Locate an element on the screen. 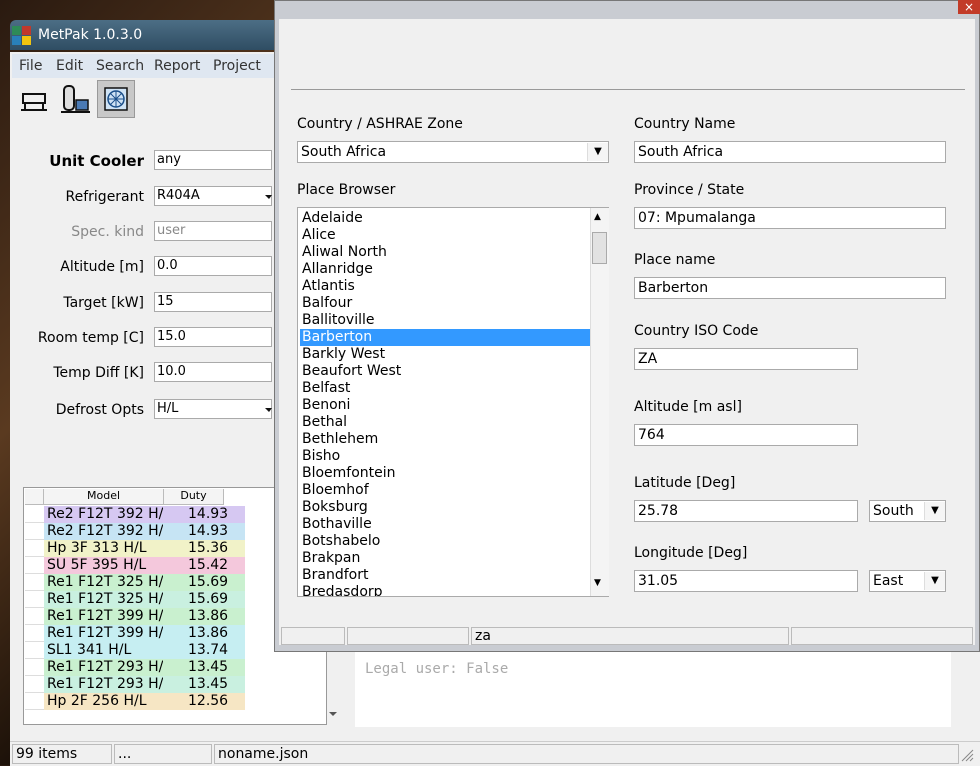 This screenshot has height=766, width=980. latitude-input: 25.78 is located at coordinates (746, 511).